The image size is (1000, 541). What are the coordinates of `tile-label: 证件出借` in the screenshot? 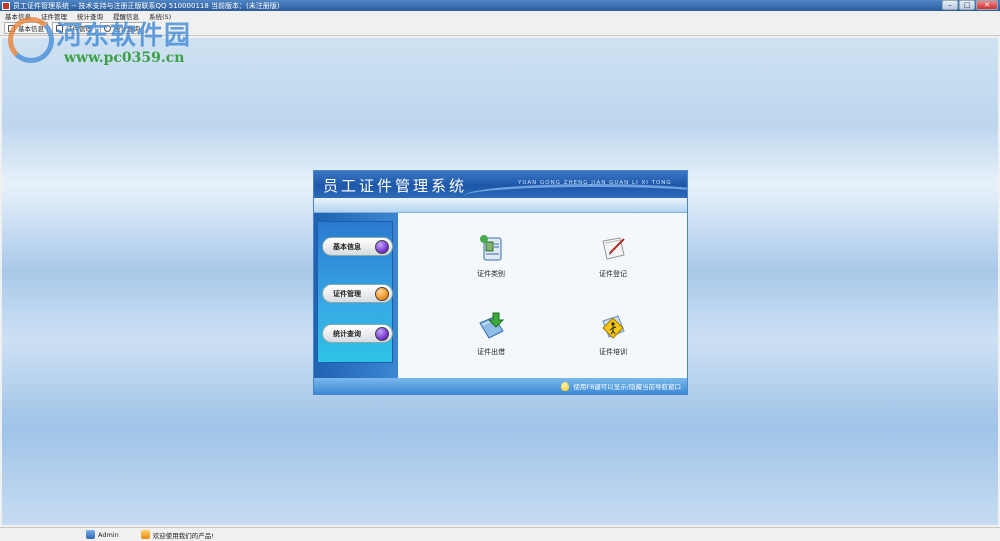 It's located at (491, 352).